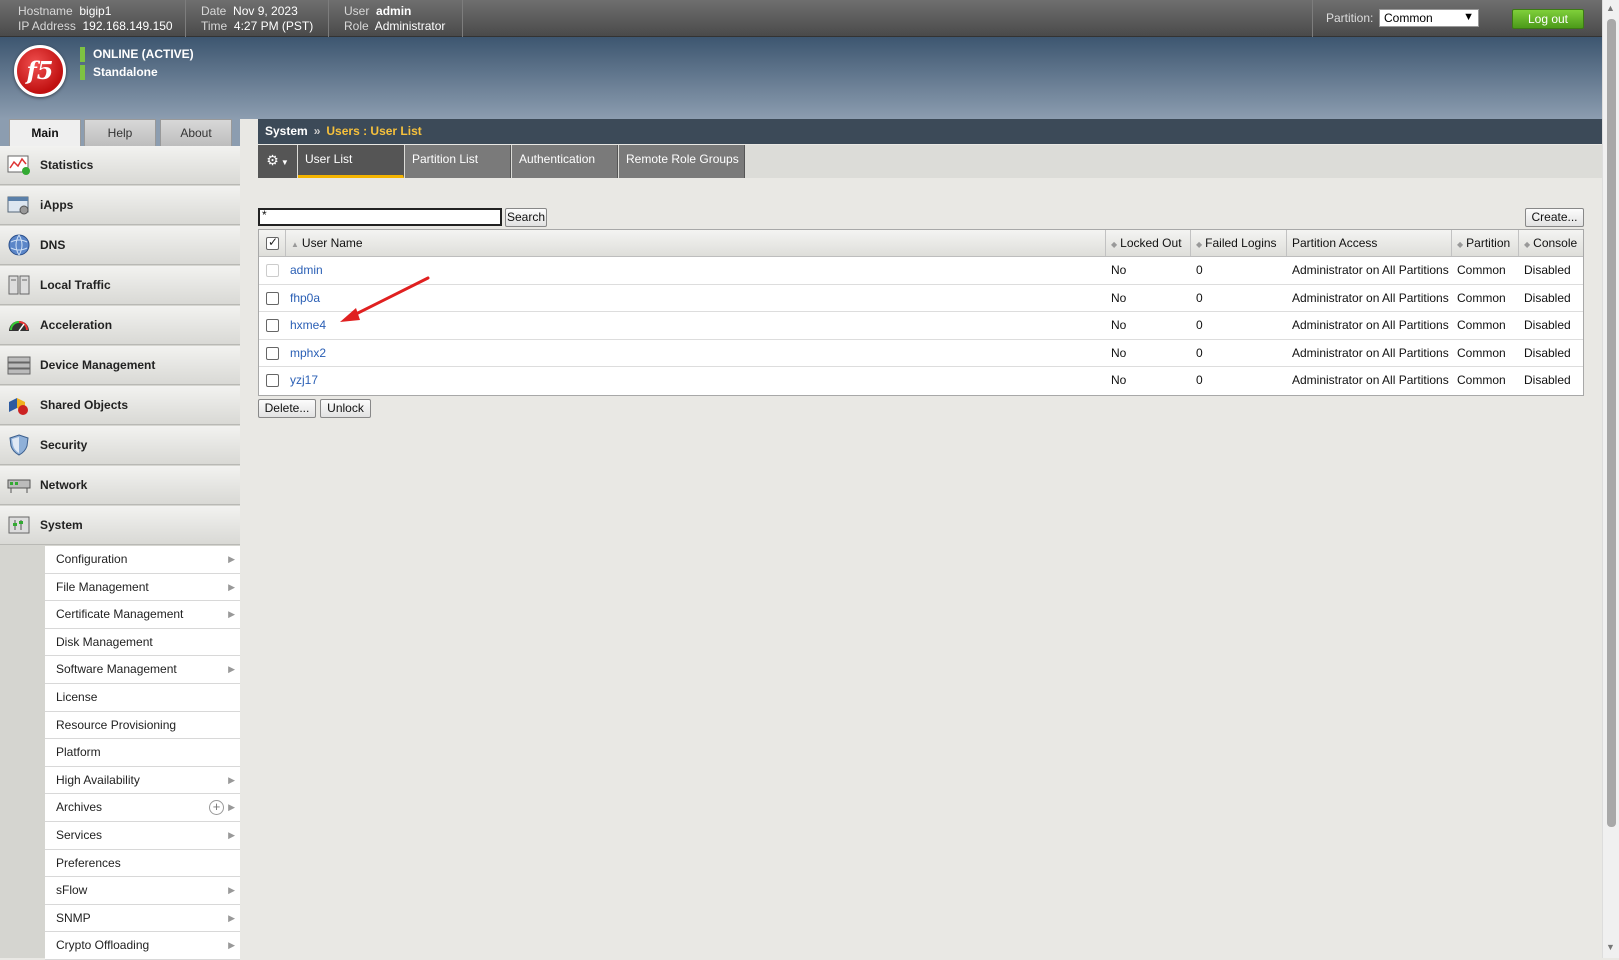 This screenshot has height=960, width=1619. Describe the element at coordinates (1429, 18) in the screenshot. I see `partition-select: Common ▼` at that location.